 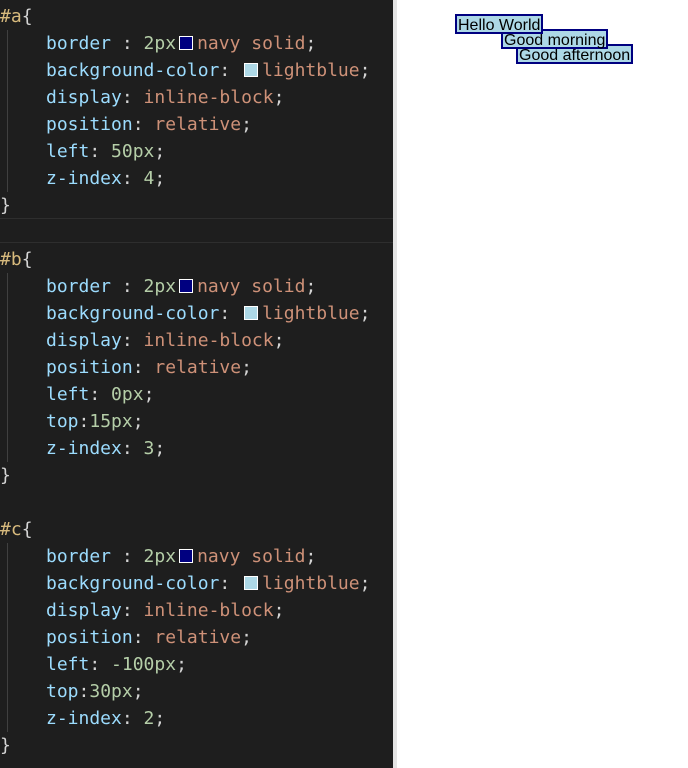 What do you see at coordinates (79, 43) in the screenshot?
I see `property-name: border` at bounding box center [79, 43].